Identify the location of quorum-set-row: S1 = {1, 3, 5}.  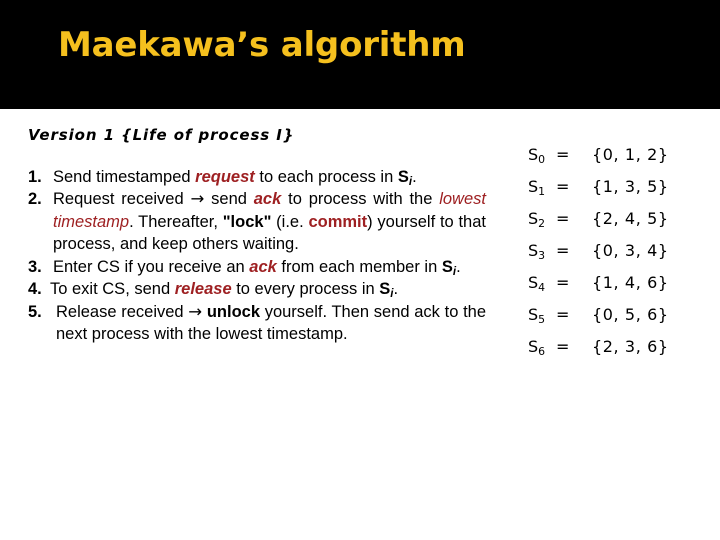
(598, 193).